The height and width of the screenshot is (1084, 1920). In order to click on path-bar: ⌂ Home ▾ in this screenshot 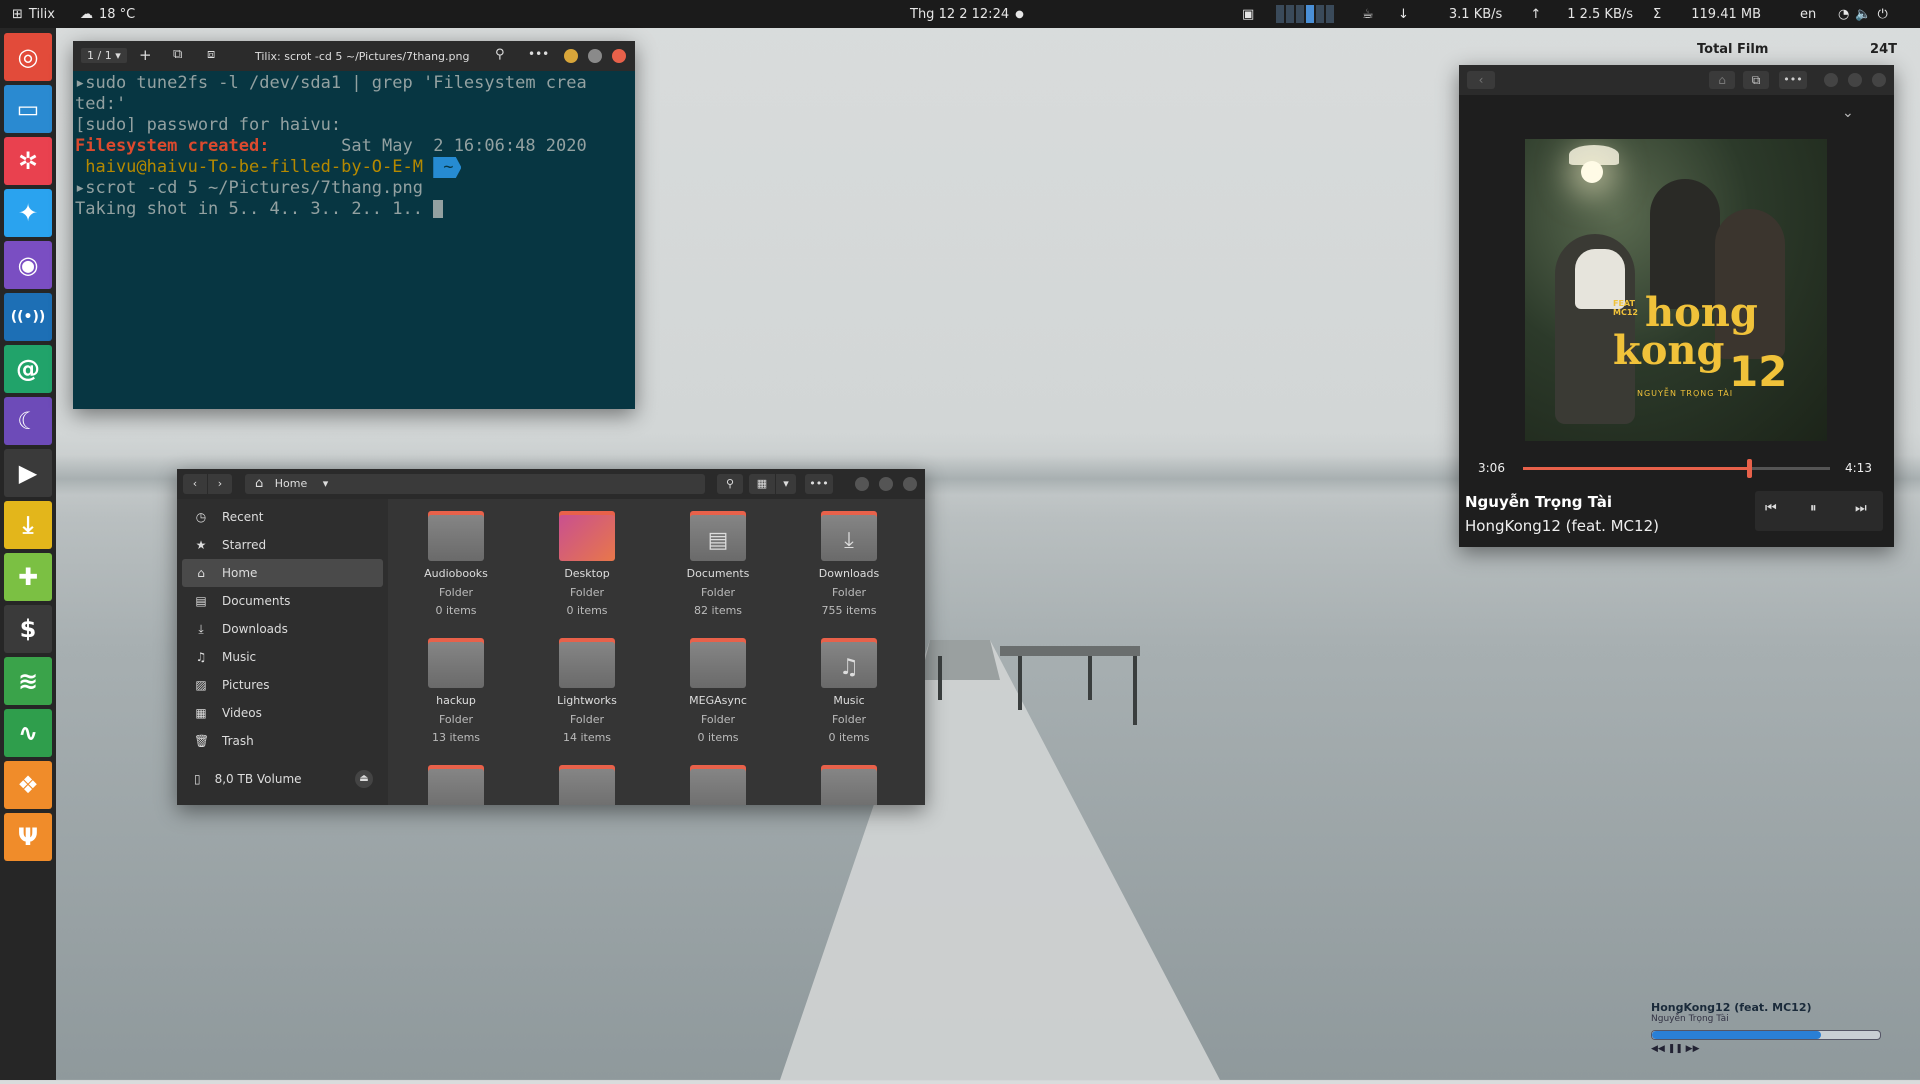, I will do `click(475, 484)`.